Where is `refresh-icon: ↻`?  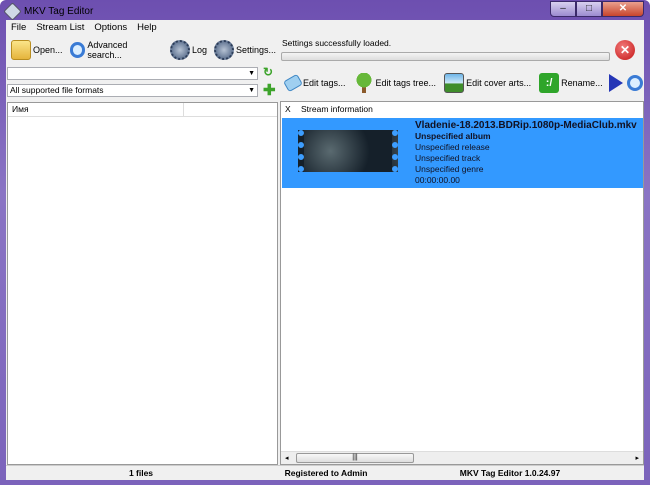 refresh-icon: ↻ is located at coordinates (268, 72).